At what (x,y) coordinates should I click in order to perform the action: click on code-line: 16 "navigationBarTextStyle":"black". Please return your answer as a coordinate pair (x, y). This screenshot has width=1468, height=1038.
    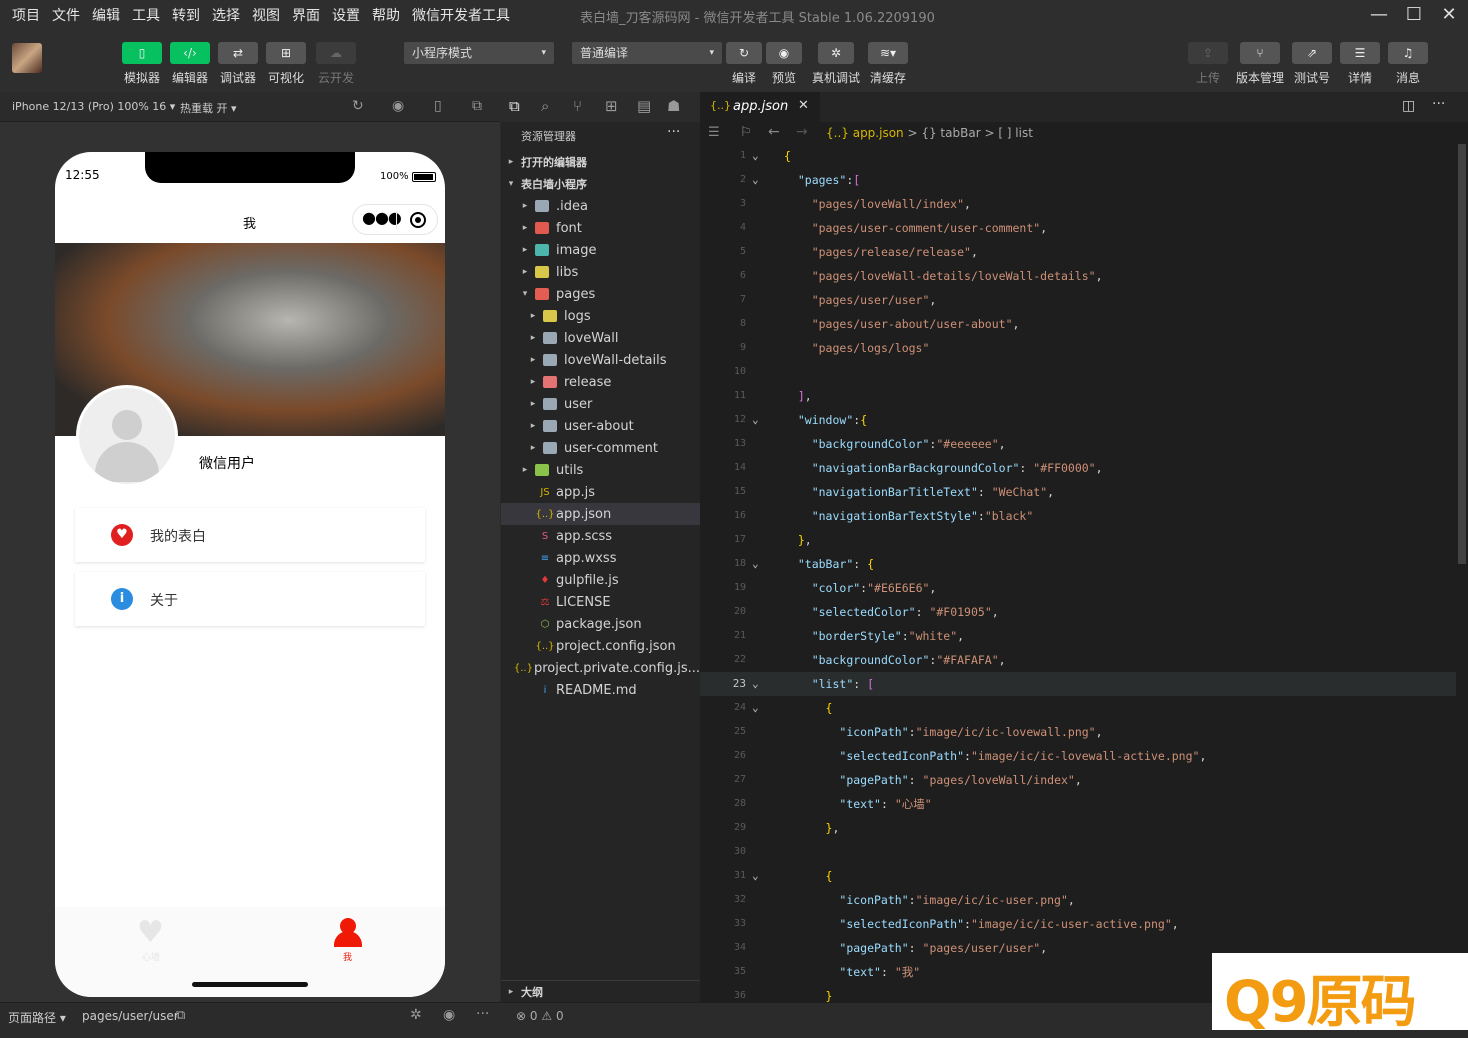
    Looking at the image, I should click on (1084, 516).